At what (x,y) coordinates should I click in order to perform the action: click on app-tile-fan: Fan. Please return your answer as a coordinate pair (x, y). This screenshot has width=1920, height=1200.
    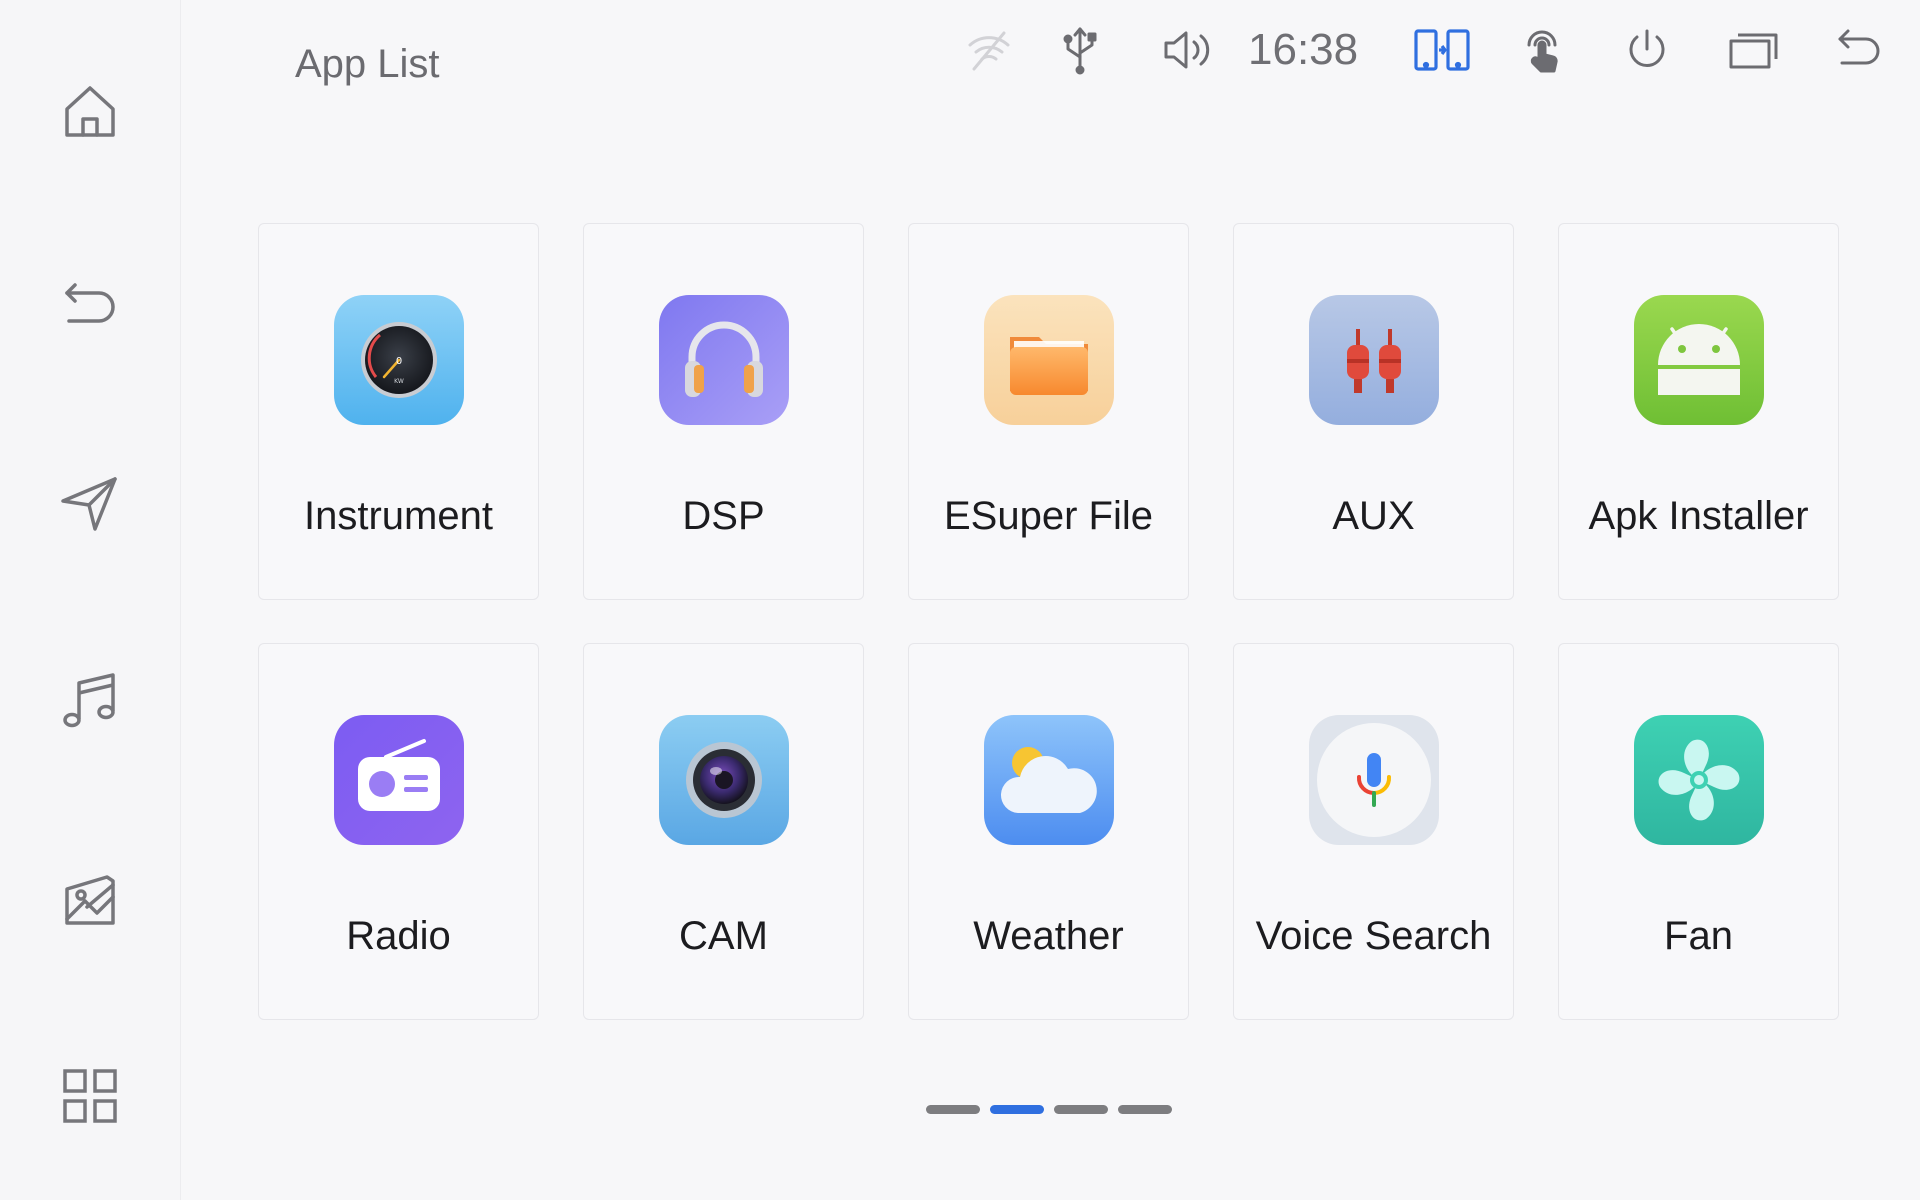
    Looking at the image, I should click on (1698, 831).